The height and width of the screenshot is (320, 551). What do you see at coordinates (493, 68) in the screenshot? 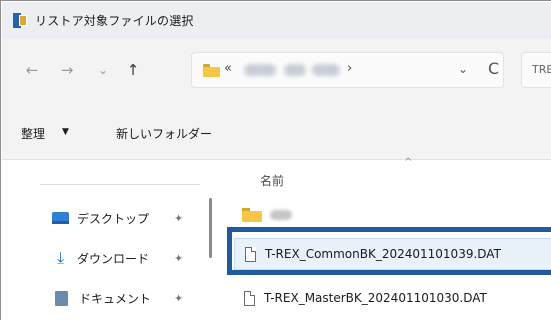
I see `refresh-icon: C` at bounding box center [493, 68].